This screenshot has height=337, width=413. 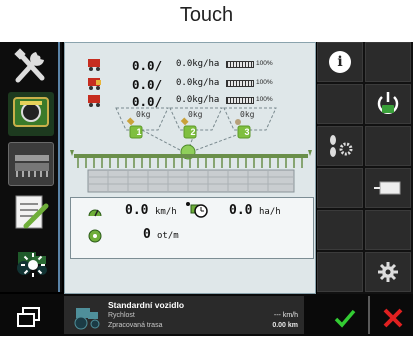 I want to click on bottom-divider, so click(x=369, y=315).